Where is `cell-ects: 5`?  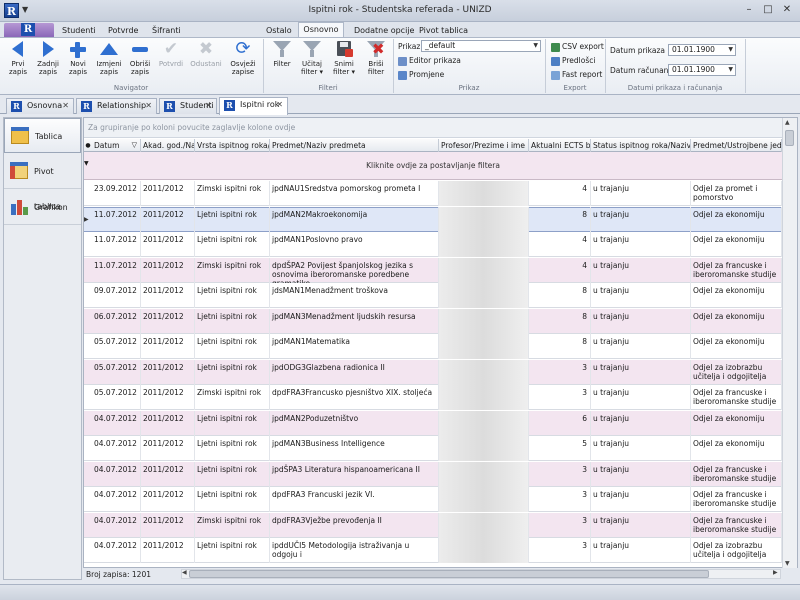
cell-ects: 5 is located at coordinates (560, 448).